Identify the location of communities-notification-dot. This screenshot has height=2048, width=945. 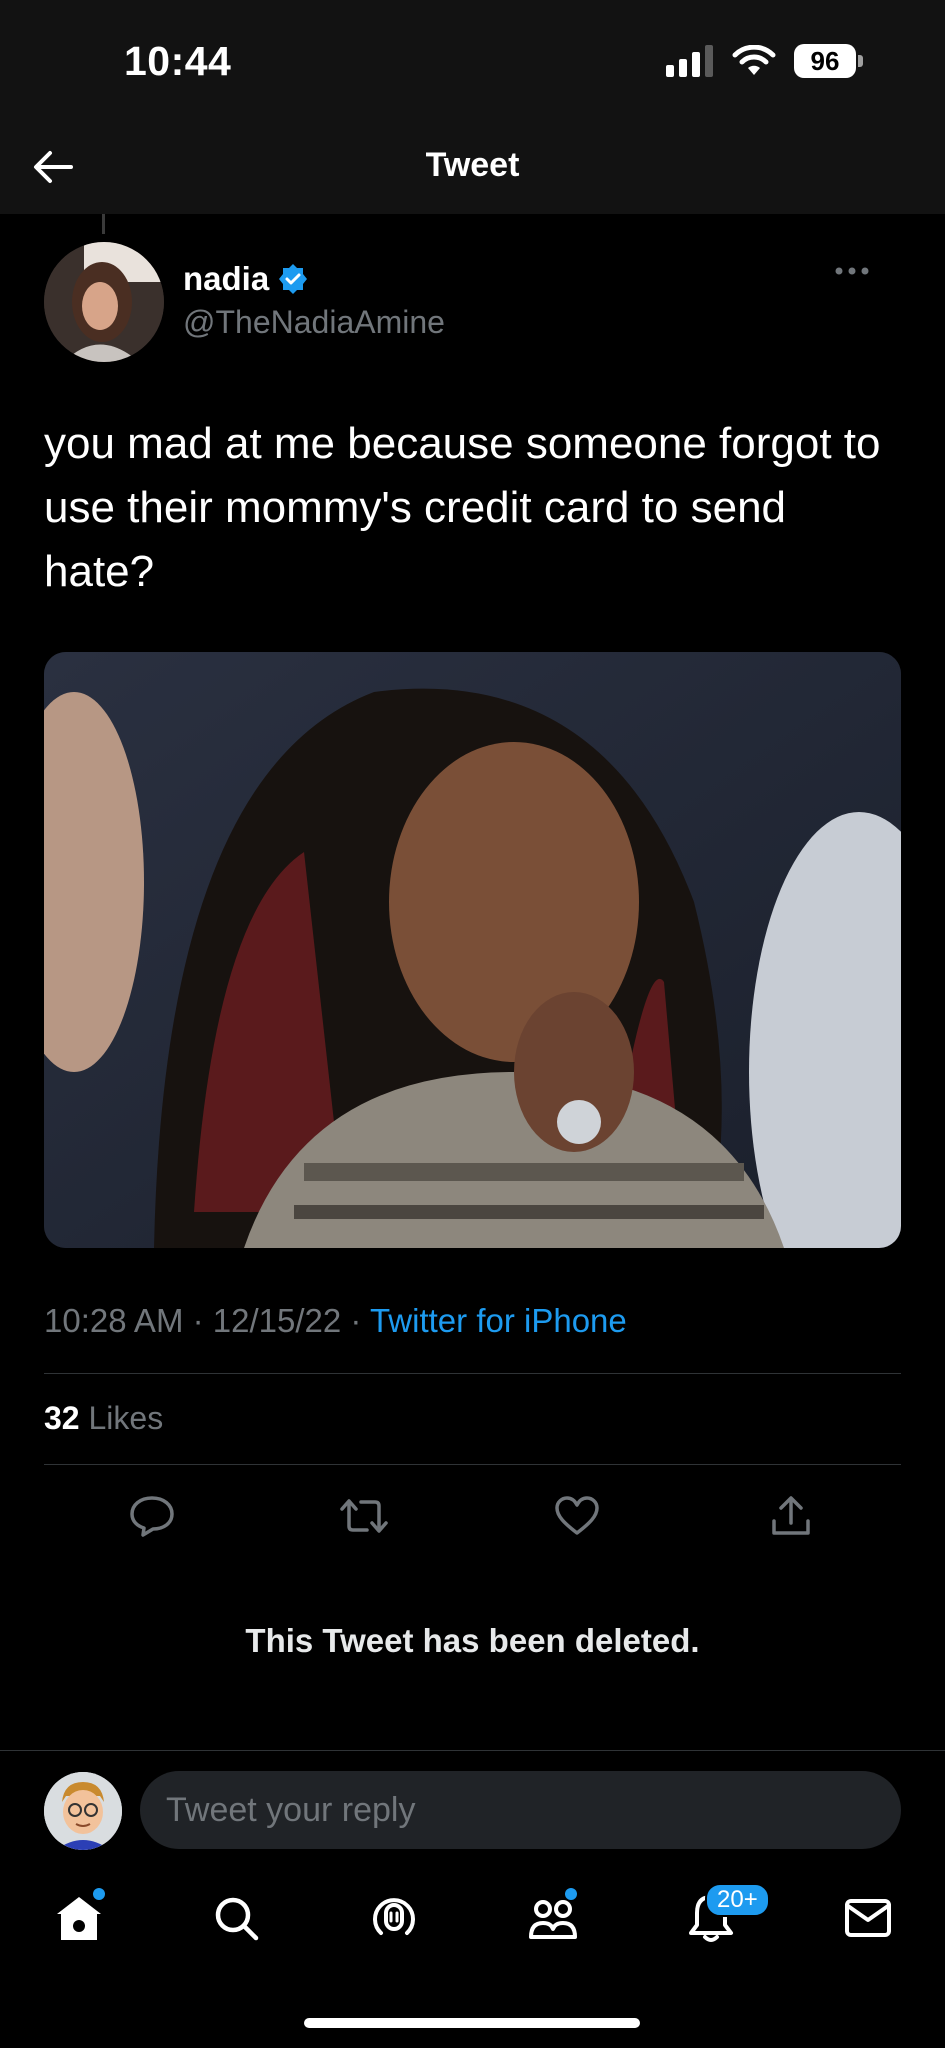
(571, 1894).